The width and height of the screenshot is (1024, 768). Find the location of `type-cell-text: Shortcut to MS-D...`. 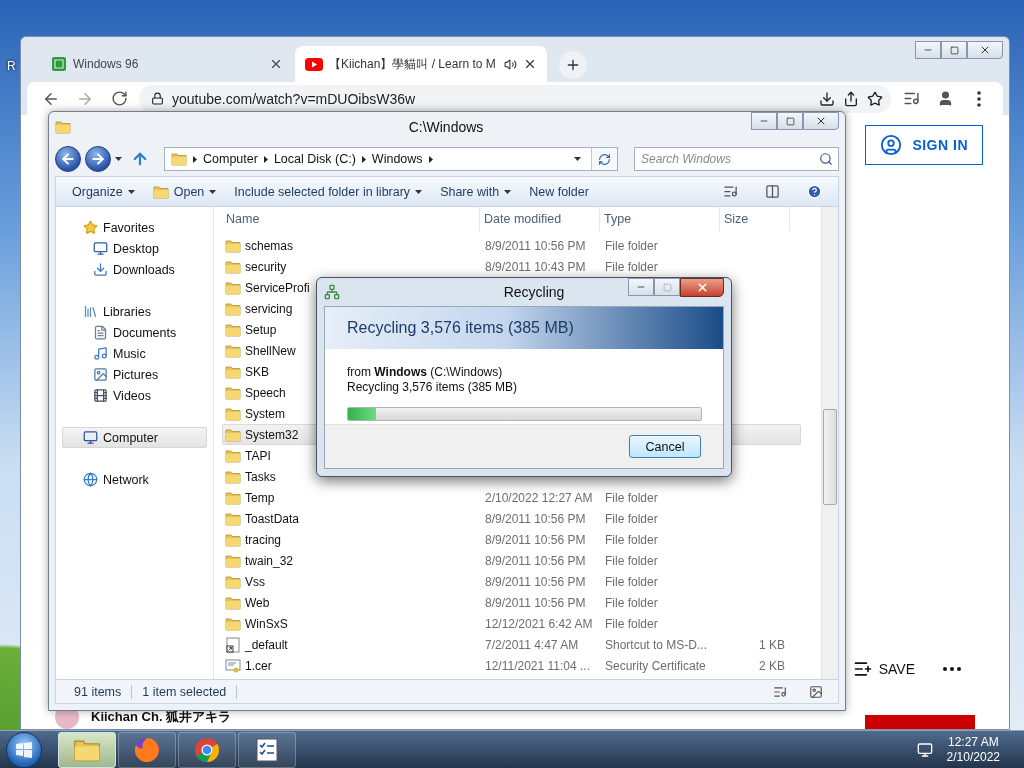

type-cell-text: Shortcut to MS-D... is located at coordinates (656, 644).